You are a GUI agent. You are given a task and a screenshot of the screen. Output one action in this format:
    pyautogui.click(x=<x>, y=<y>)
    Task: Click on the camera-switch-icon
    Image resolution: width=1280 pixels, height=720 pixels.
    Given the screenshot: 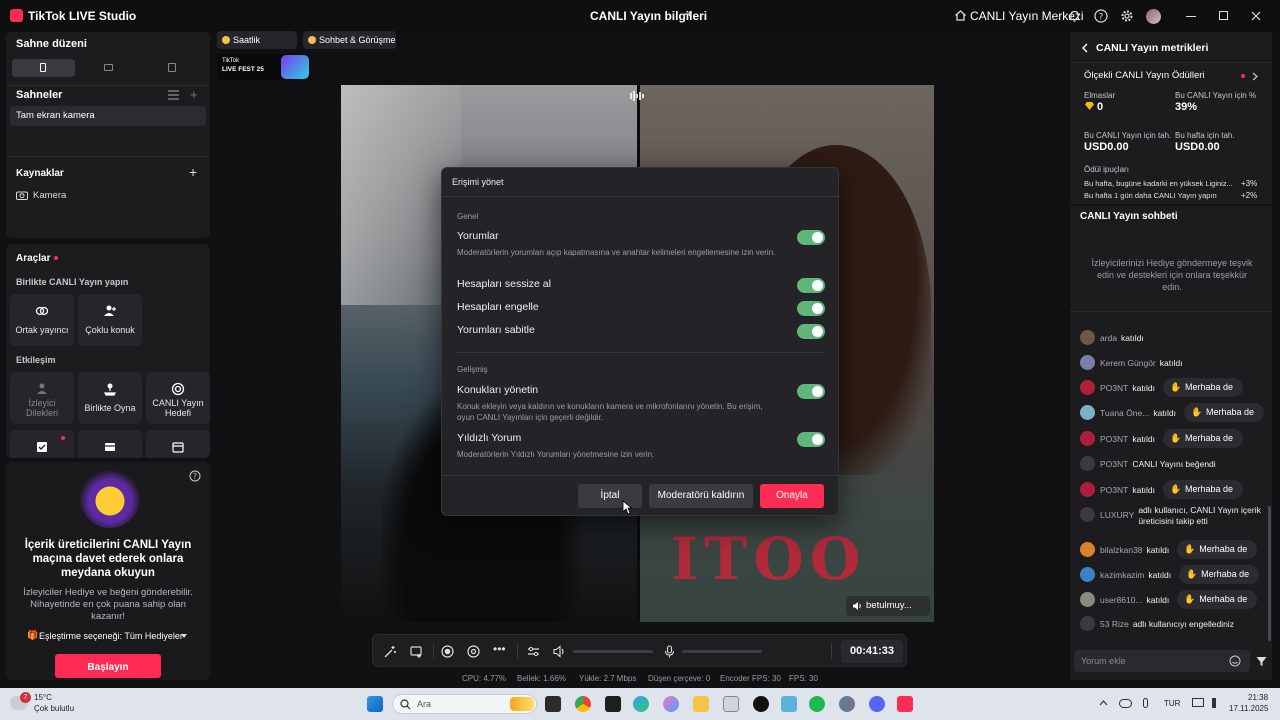 What is the action you would take?
    pyautogui.click(x=473, y=651)
    